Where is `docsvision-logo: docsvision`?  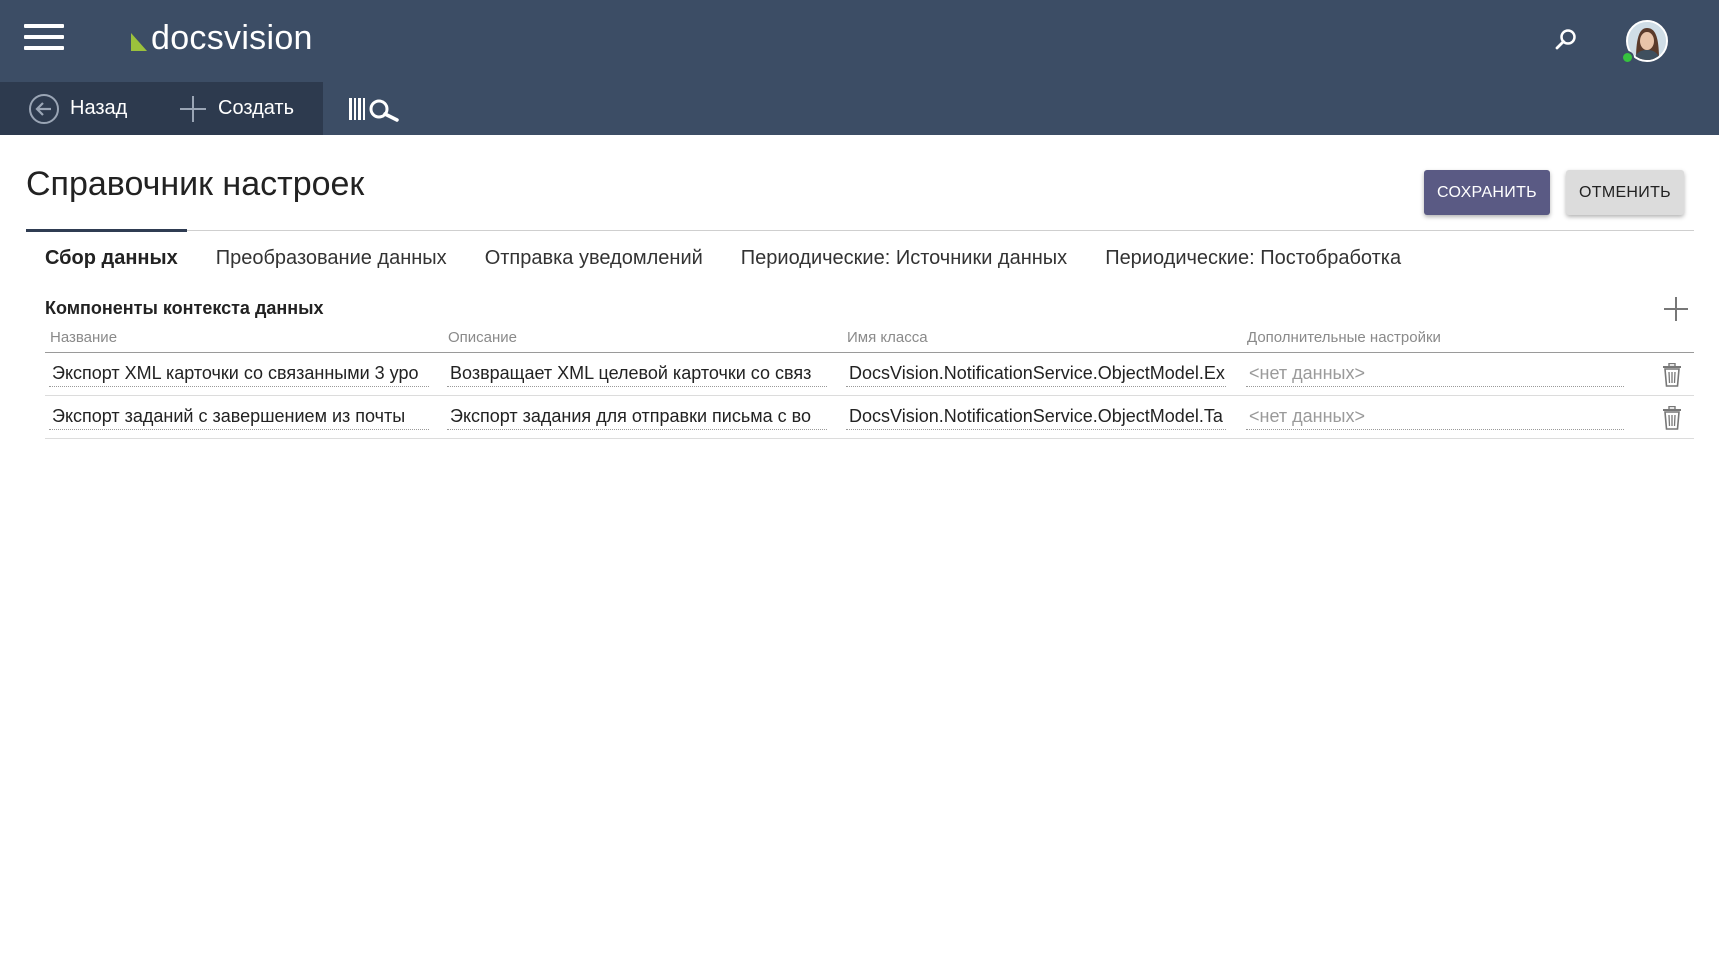
docsvision-logo: docsvision is located at coordinates (222, 38).